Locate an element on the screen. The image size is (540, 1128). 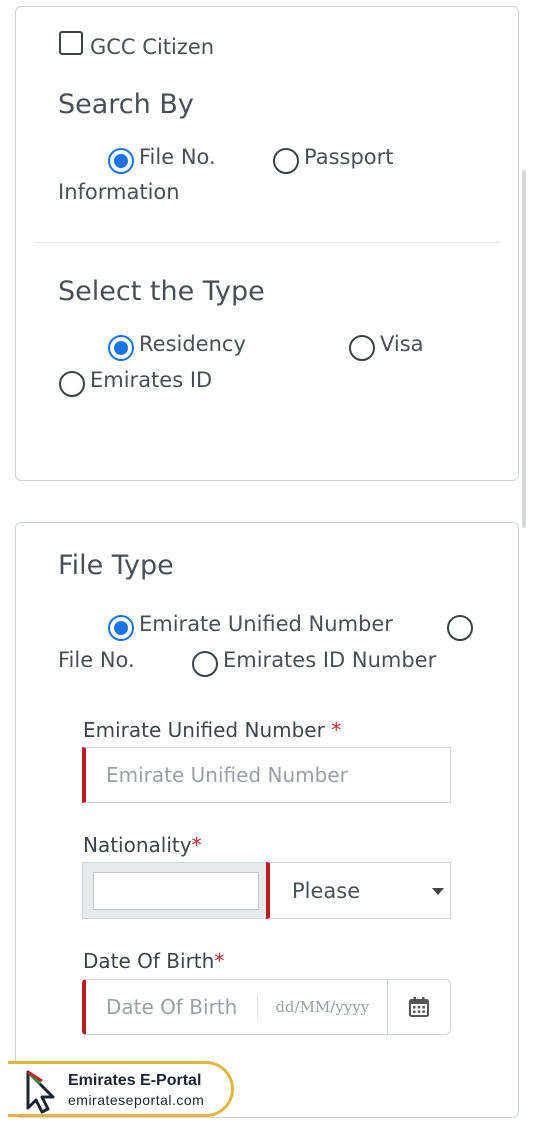
emirates-id-number-label: Emirates ID Number is located at coordinates (330, 660).